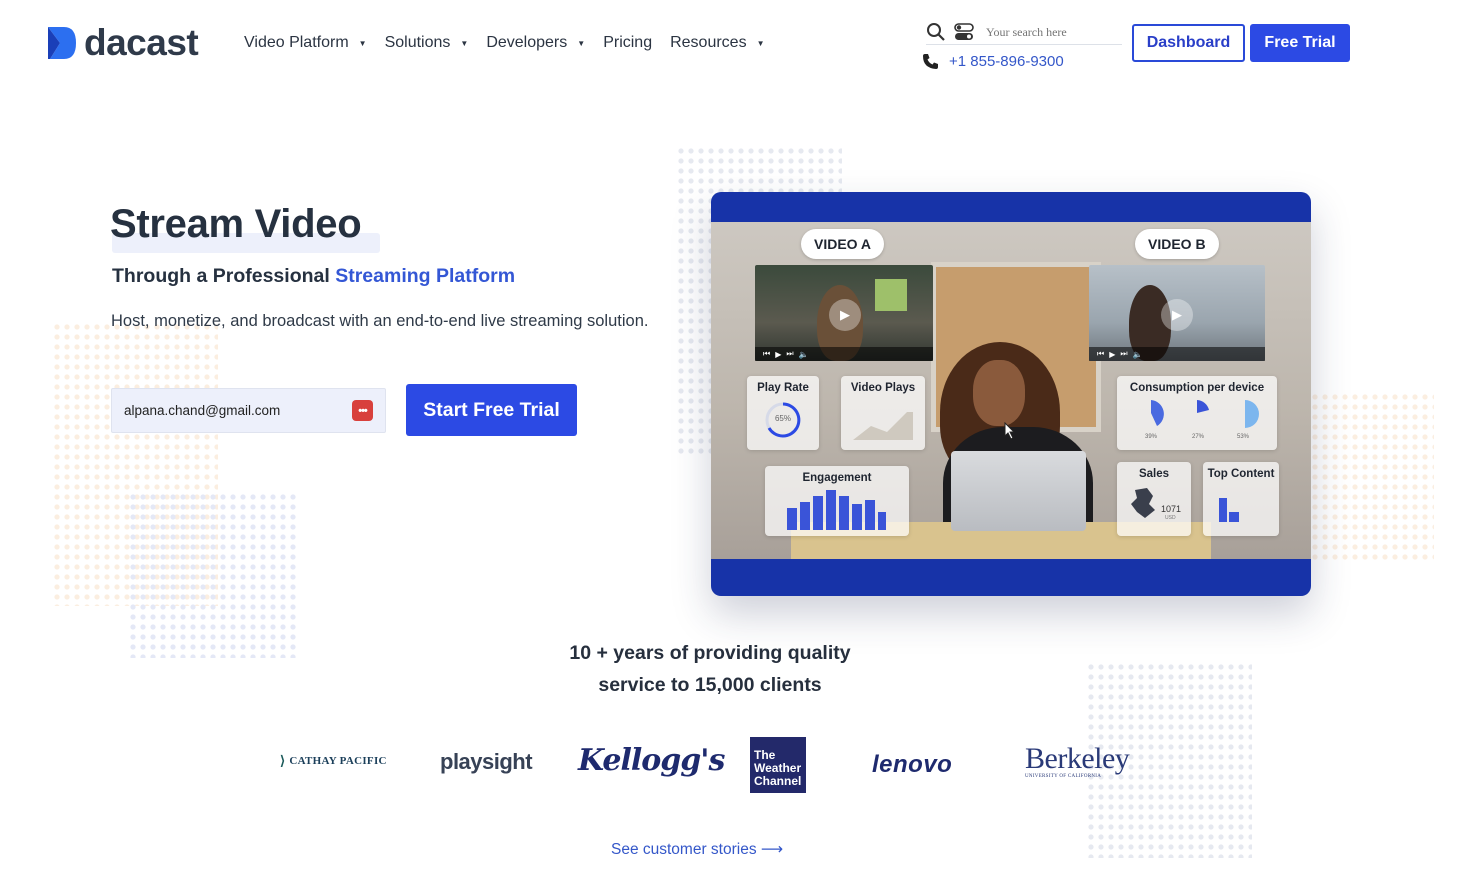  Describe the element at coordinates (491, 410) in the screenshot. I see `start-free-trial-button: Start Free Trial` at that location.